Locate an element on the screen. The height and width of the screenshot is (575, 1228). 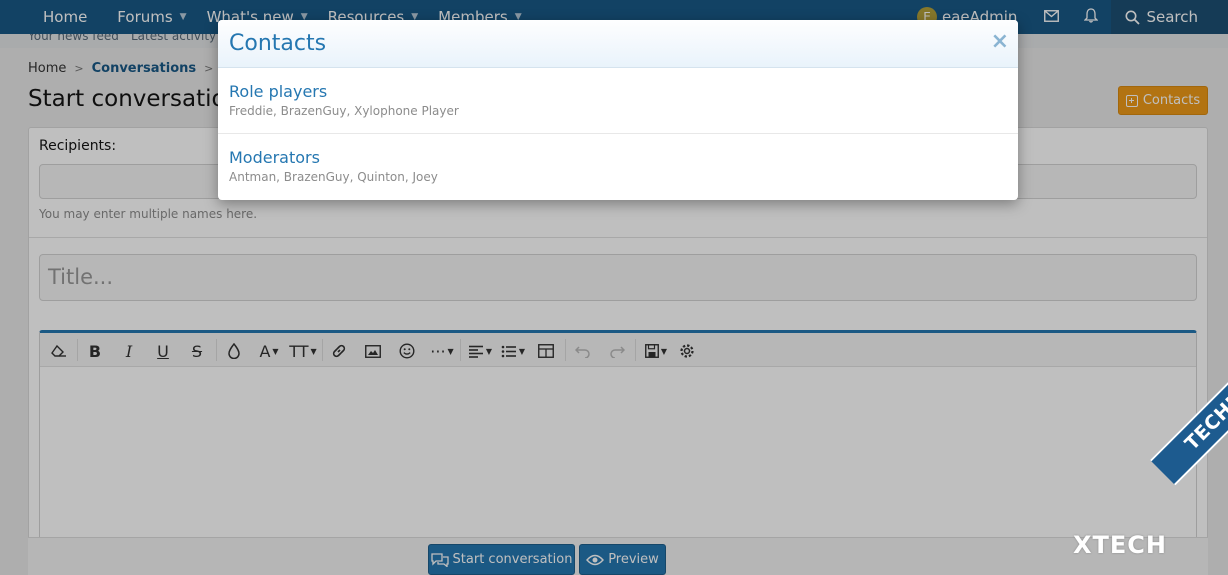
contact-group-name: Role players is located at coordinates (618, 91).